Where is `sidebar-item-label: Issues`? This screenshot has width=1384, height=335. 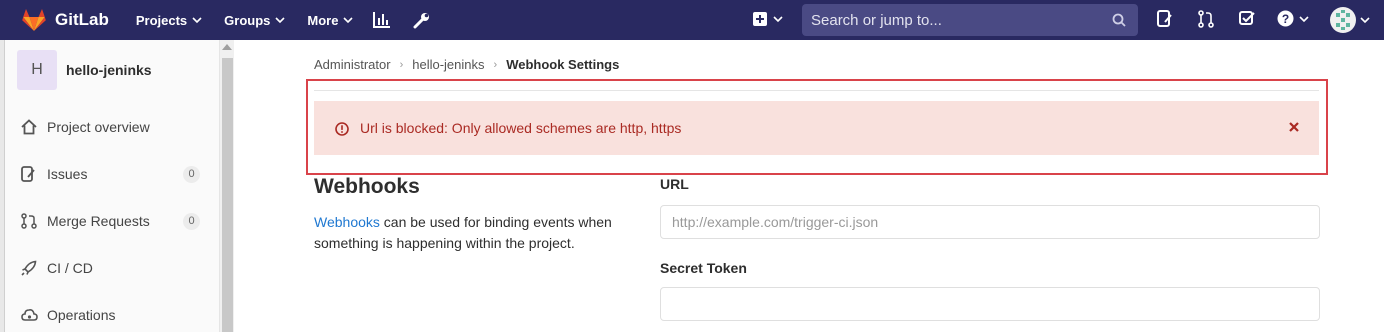
sidebar-item-label: Issues is located at coordinates (67, 174).